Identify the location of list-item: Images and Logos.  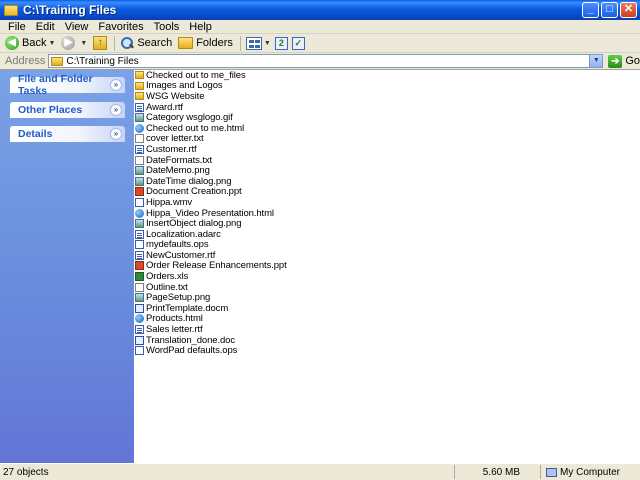
(387, 85).